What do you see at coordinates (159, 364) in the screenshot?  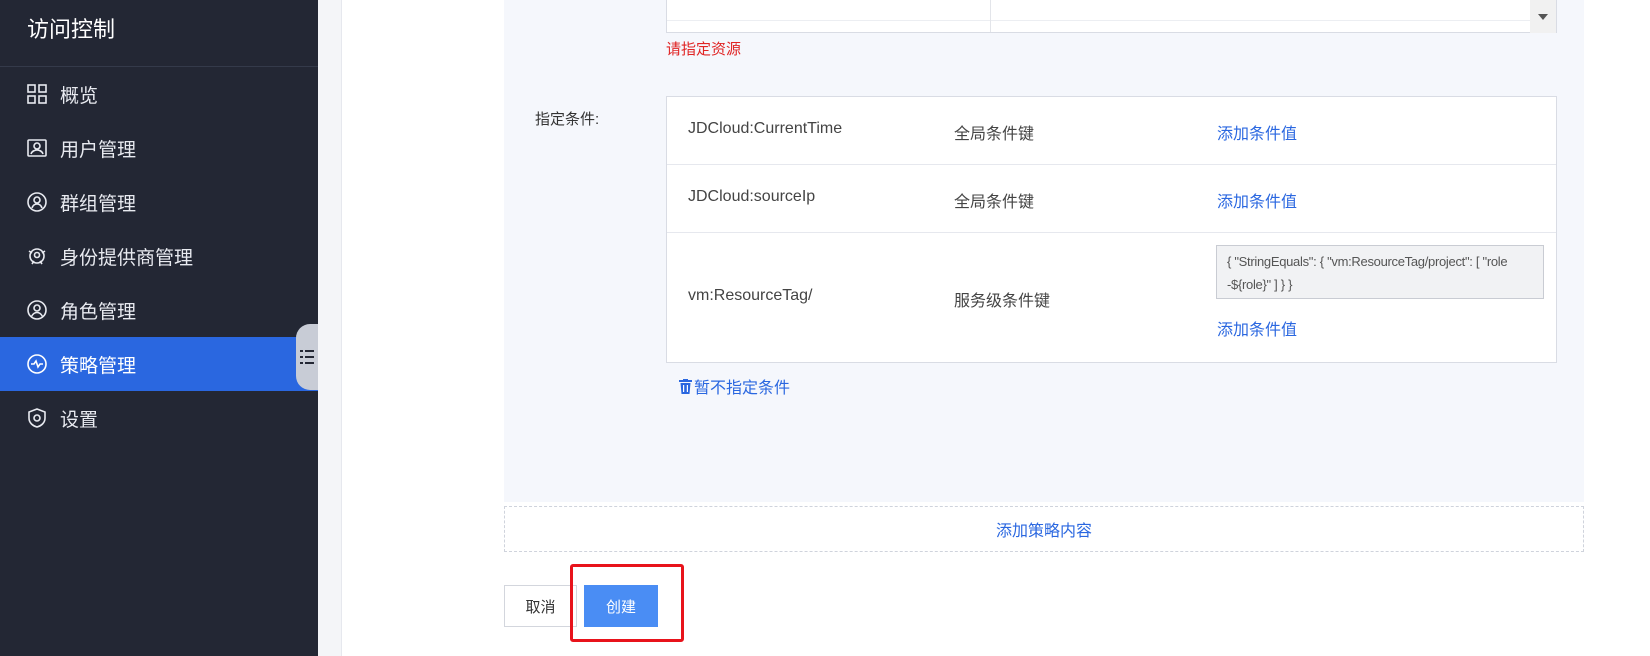 I see `sidebar-item-policies: 策略管理` at bounding box center [159, 364].